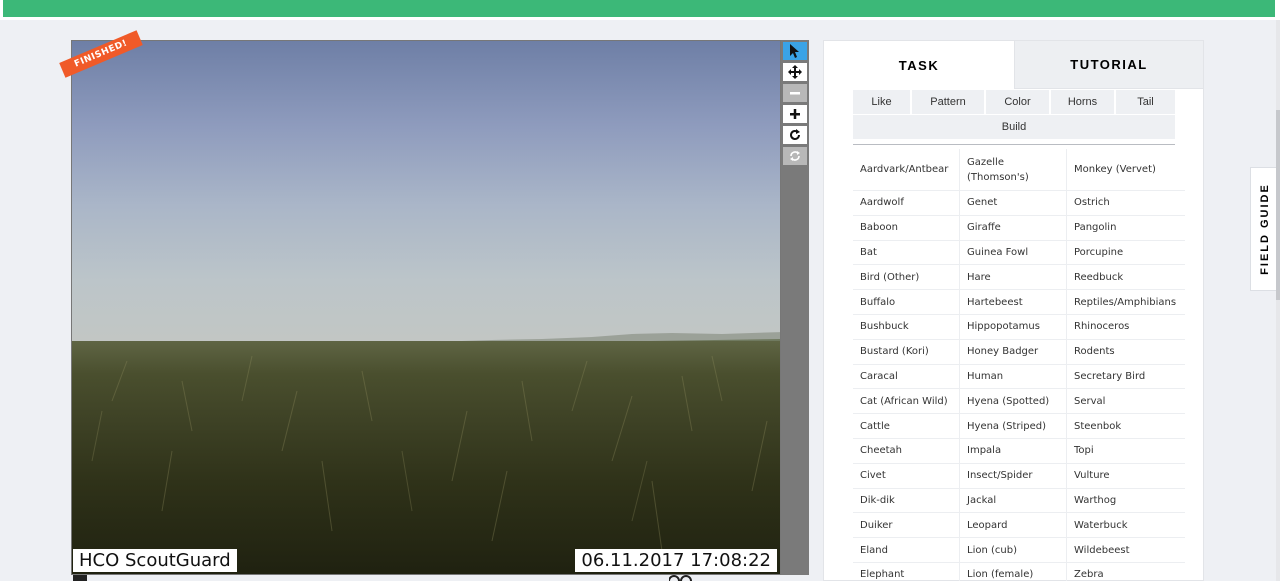  What do you see at coordinates (795, 72) in the screenshot?
I see `pan-move-icon` at bounding box center [795, 72].